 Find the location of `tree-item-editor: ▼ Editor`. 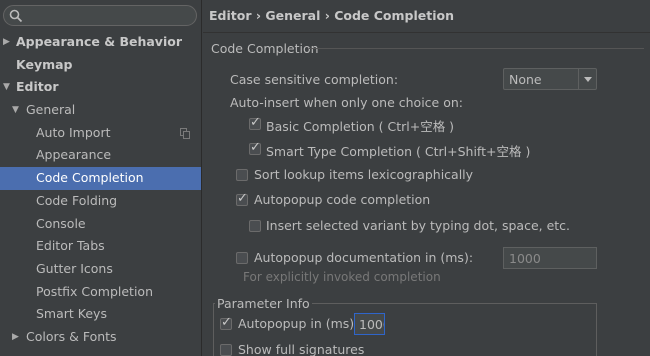

tree-item-editor: ▼ Editor is located at coordinates (100, 87).